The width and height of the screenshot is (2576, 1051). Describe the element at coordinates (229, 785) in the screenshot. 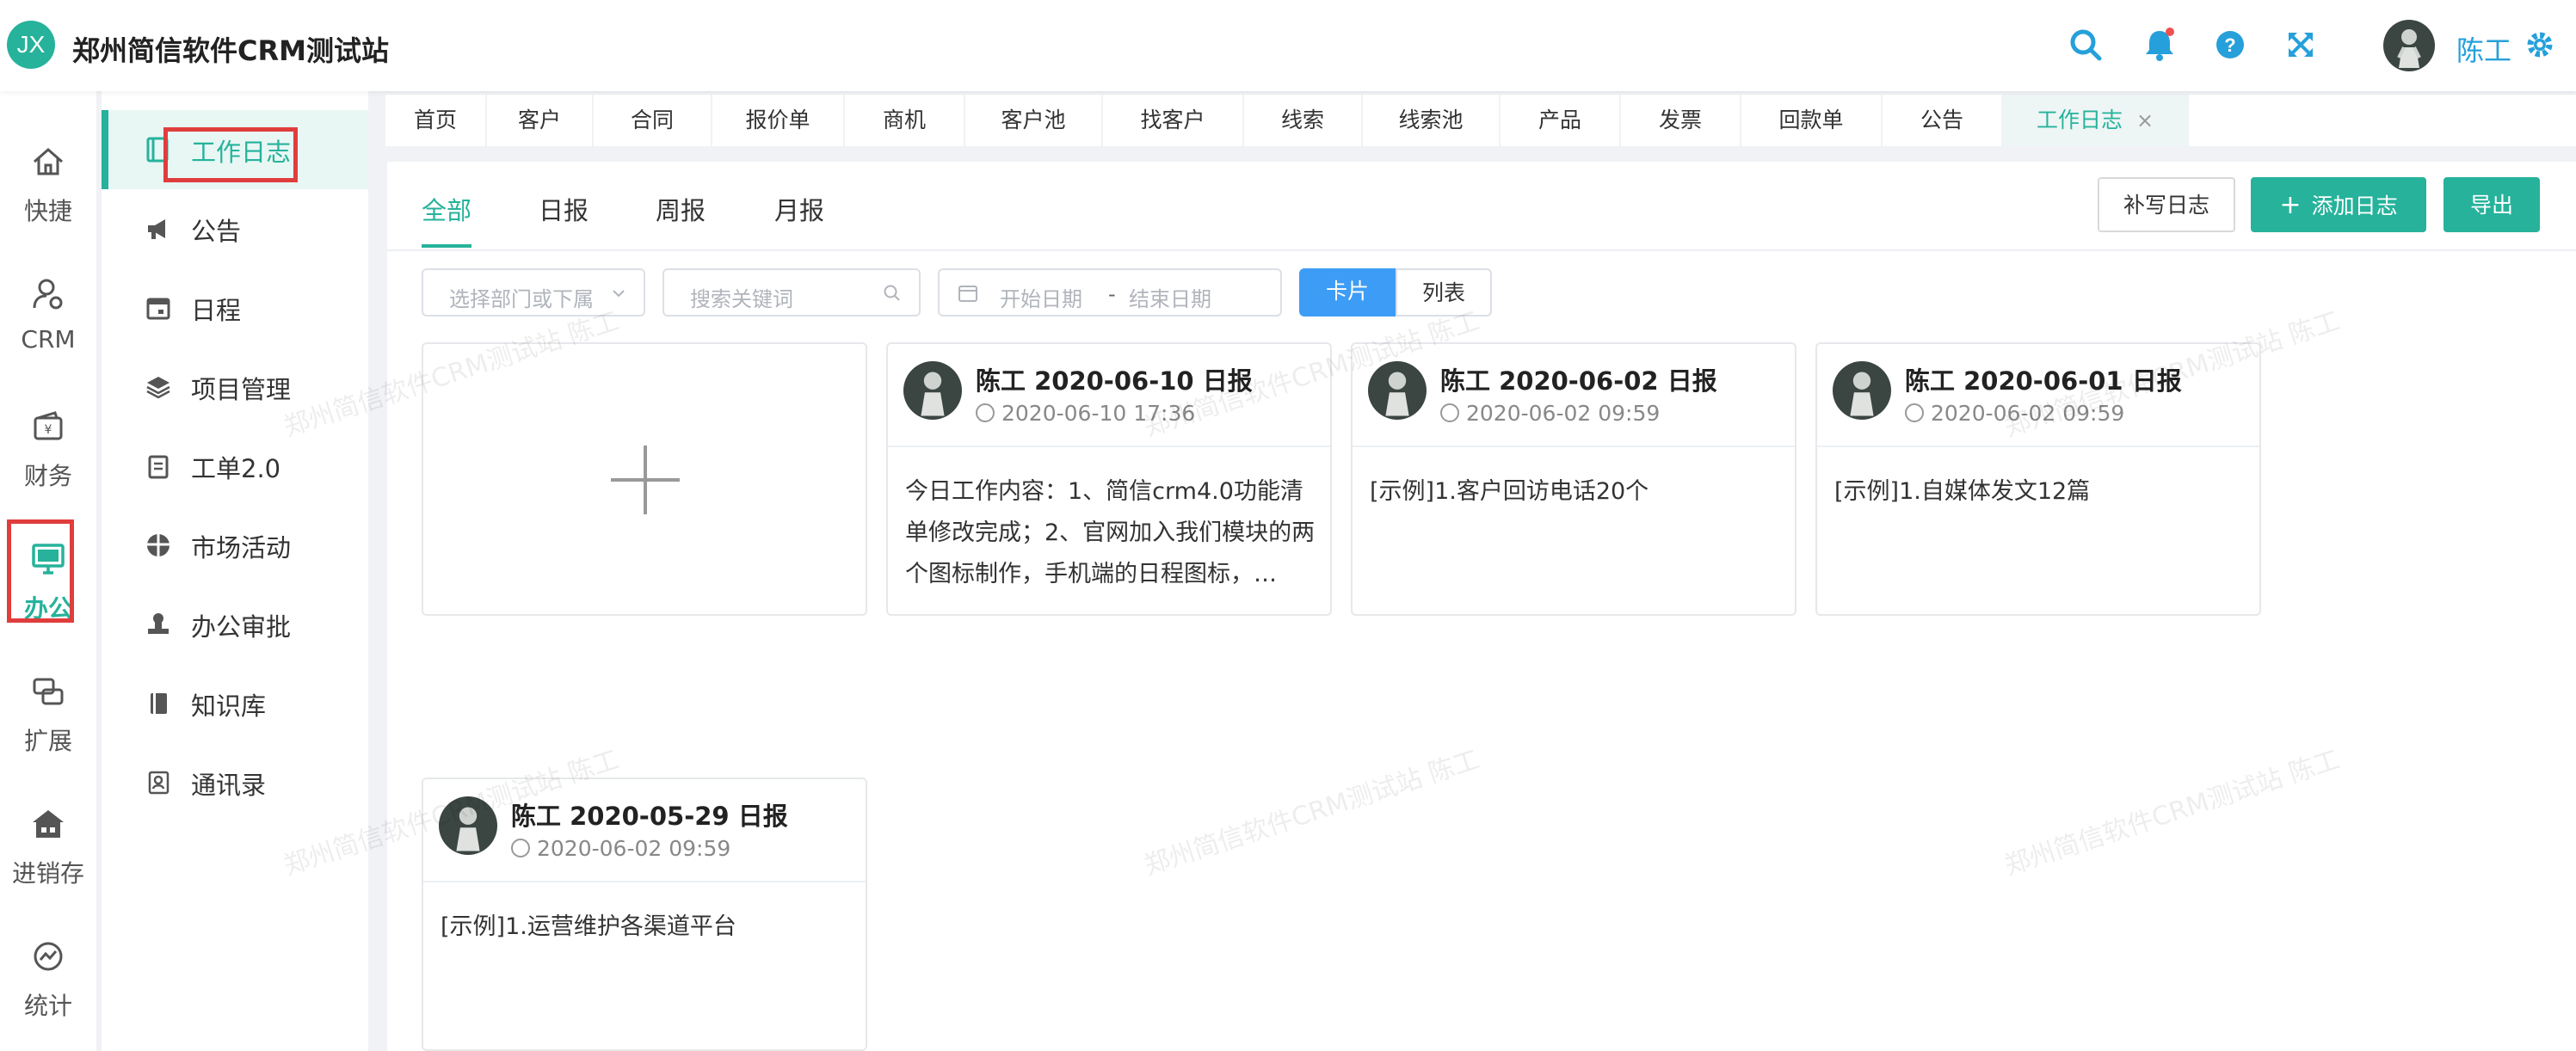

I see `subnav-label: 通讯录` at that location.